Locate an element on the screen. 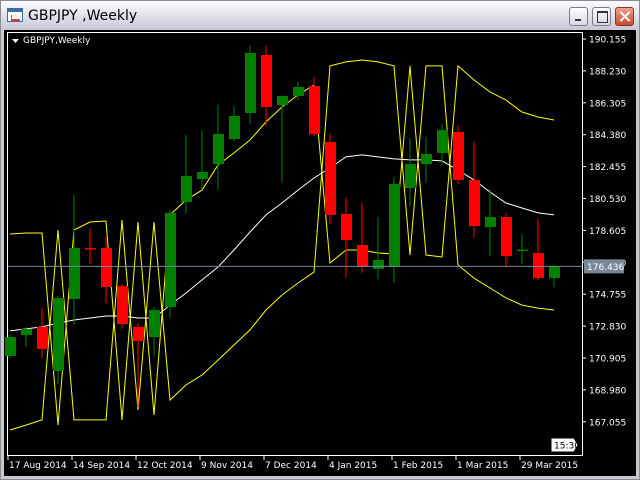  date-tick-label: 17 Aug 2014 is located at coordinates (38, 466).